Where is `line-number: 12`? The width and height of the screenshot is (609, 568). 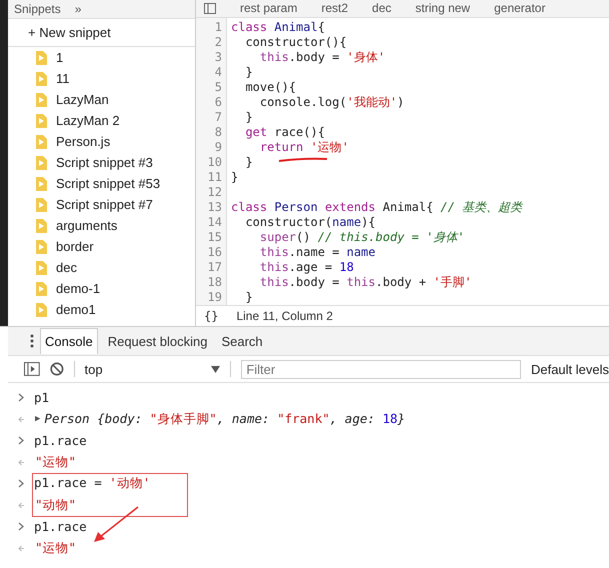
line-number: 12 is located at coordinates (214, 192).